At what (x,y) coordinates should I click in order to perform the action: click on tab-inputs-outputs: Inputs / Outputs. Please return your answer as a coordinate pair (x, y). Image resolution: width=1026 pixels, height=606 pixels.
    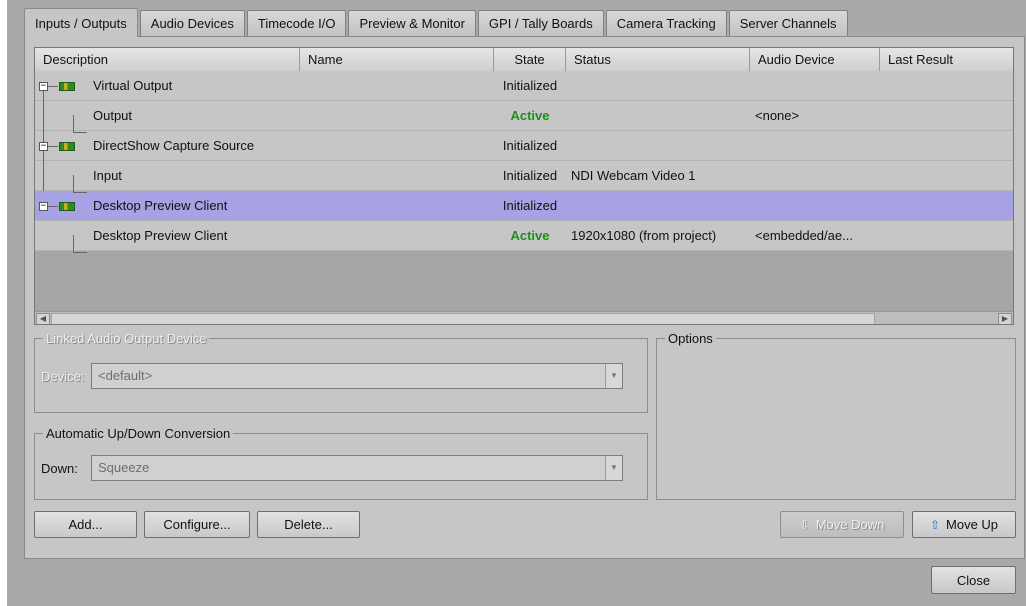
    Looking at the image, I should click on (81, 22).